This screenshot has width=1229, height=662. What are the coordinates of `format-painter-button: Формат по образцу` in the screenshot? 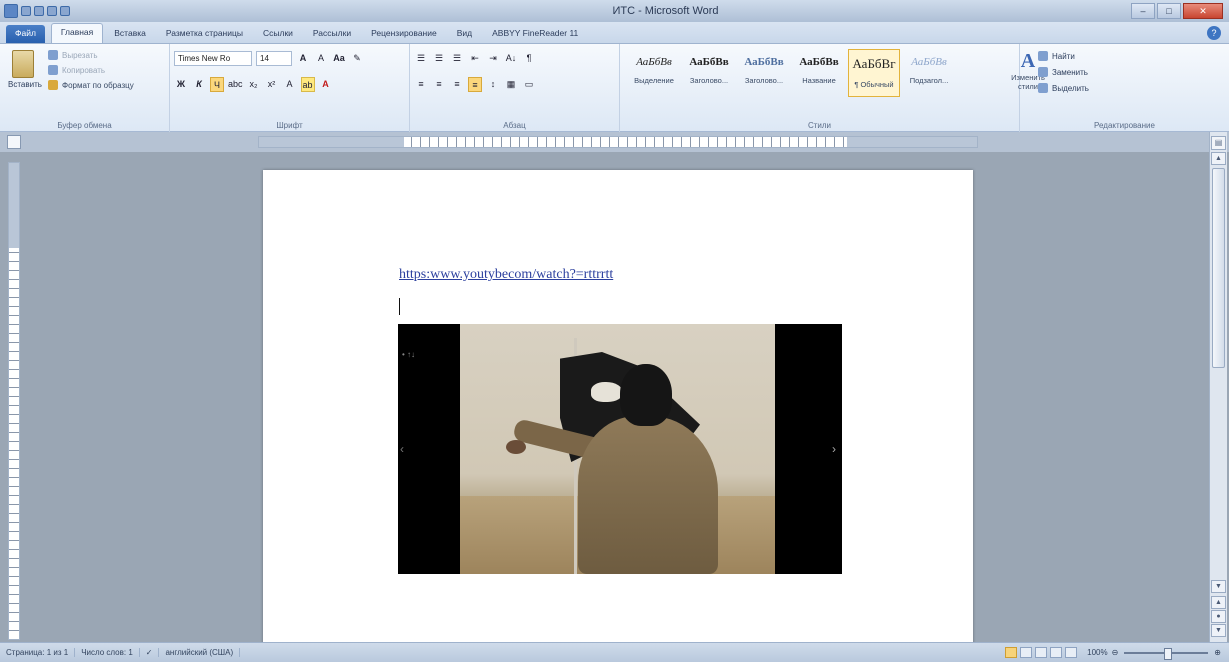 It's located at (91, 85).